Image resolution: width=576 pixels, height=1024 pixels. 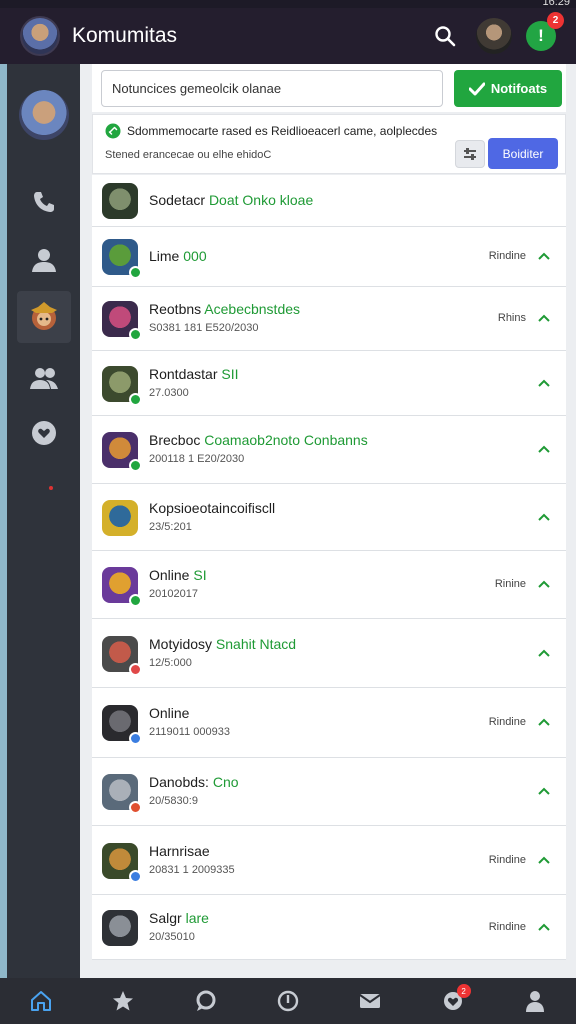 I want to click on heart-badge-icon, so click(x=44, y=433).